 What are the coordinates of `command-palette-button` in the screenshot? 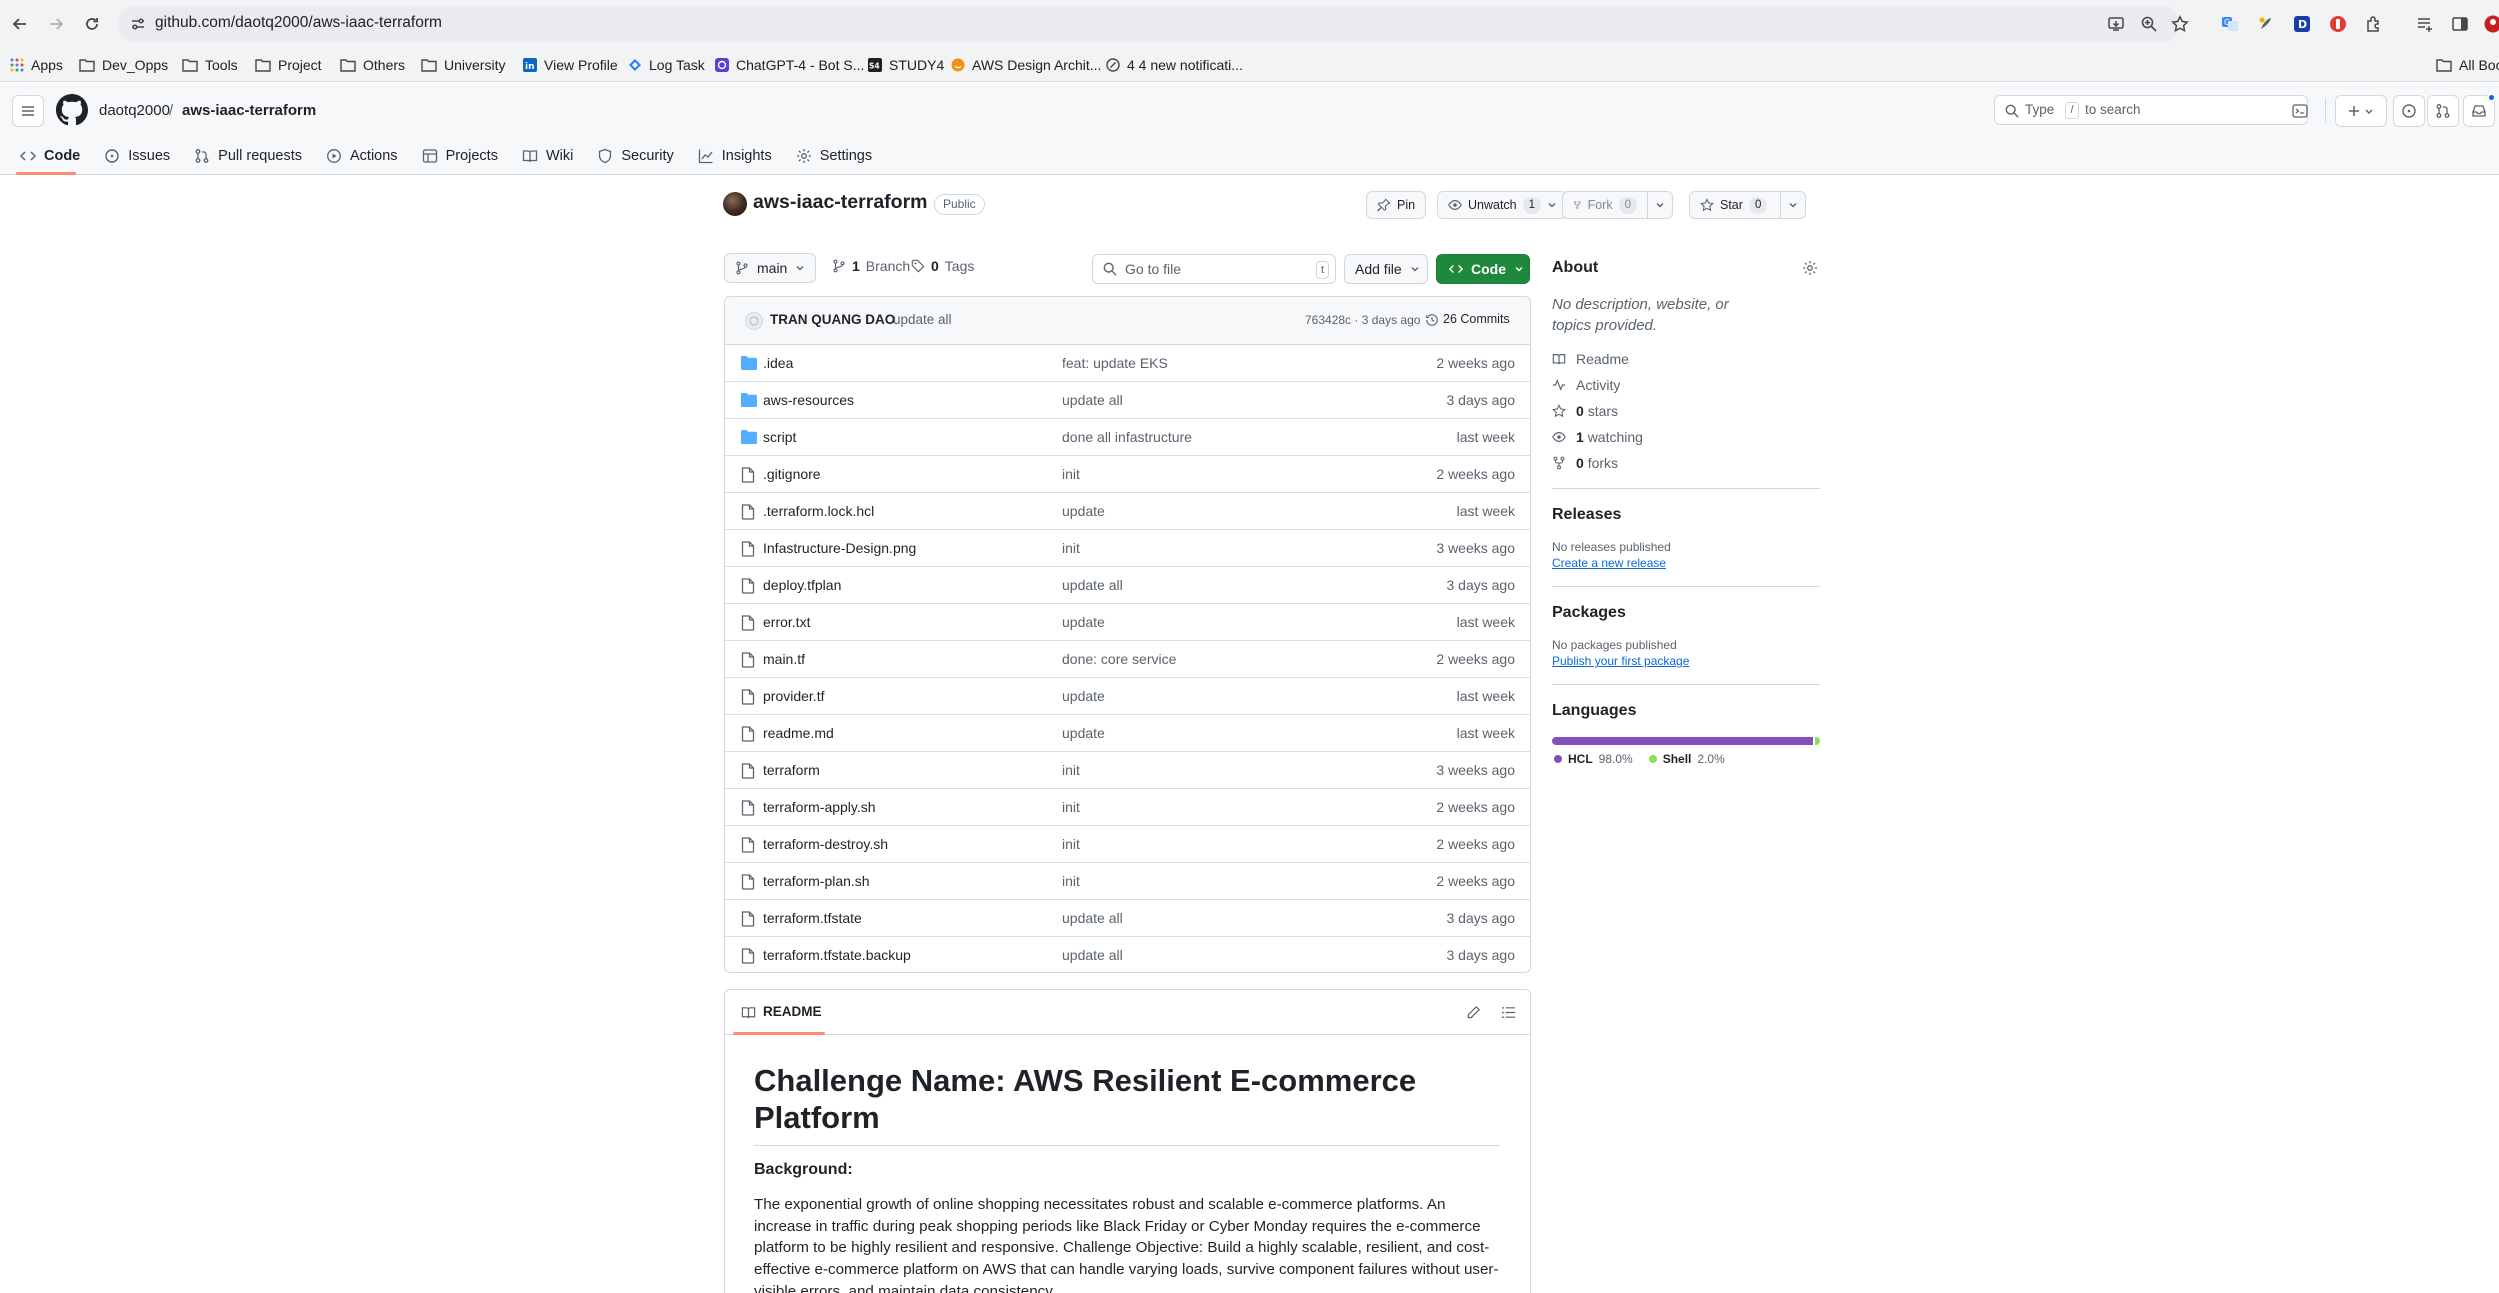 It's located at (2300, 111).